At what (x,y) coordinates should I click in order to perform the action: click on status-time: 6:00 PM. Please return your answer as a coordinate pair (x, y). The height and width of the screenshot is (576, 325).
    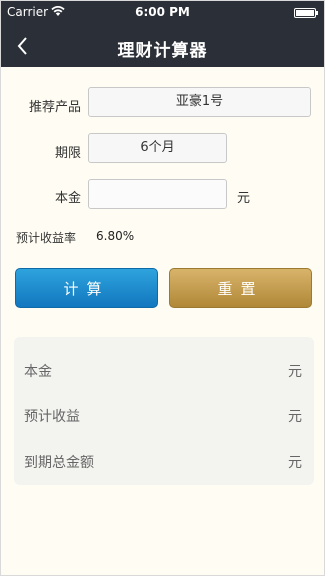
    Looking at the image, I should click on (162, 12).